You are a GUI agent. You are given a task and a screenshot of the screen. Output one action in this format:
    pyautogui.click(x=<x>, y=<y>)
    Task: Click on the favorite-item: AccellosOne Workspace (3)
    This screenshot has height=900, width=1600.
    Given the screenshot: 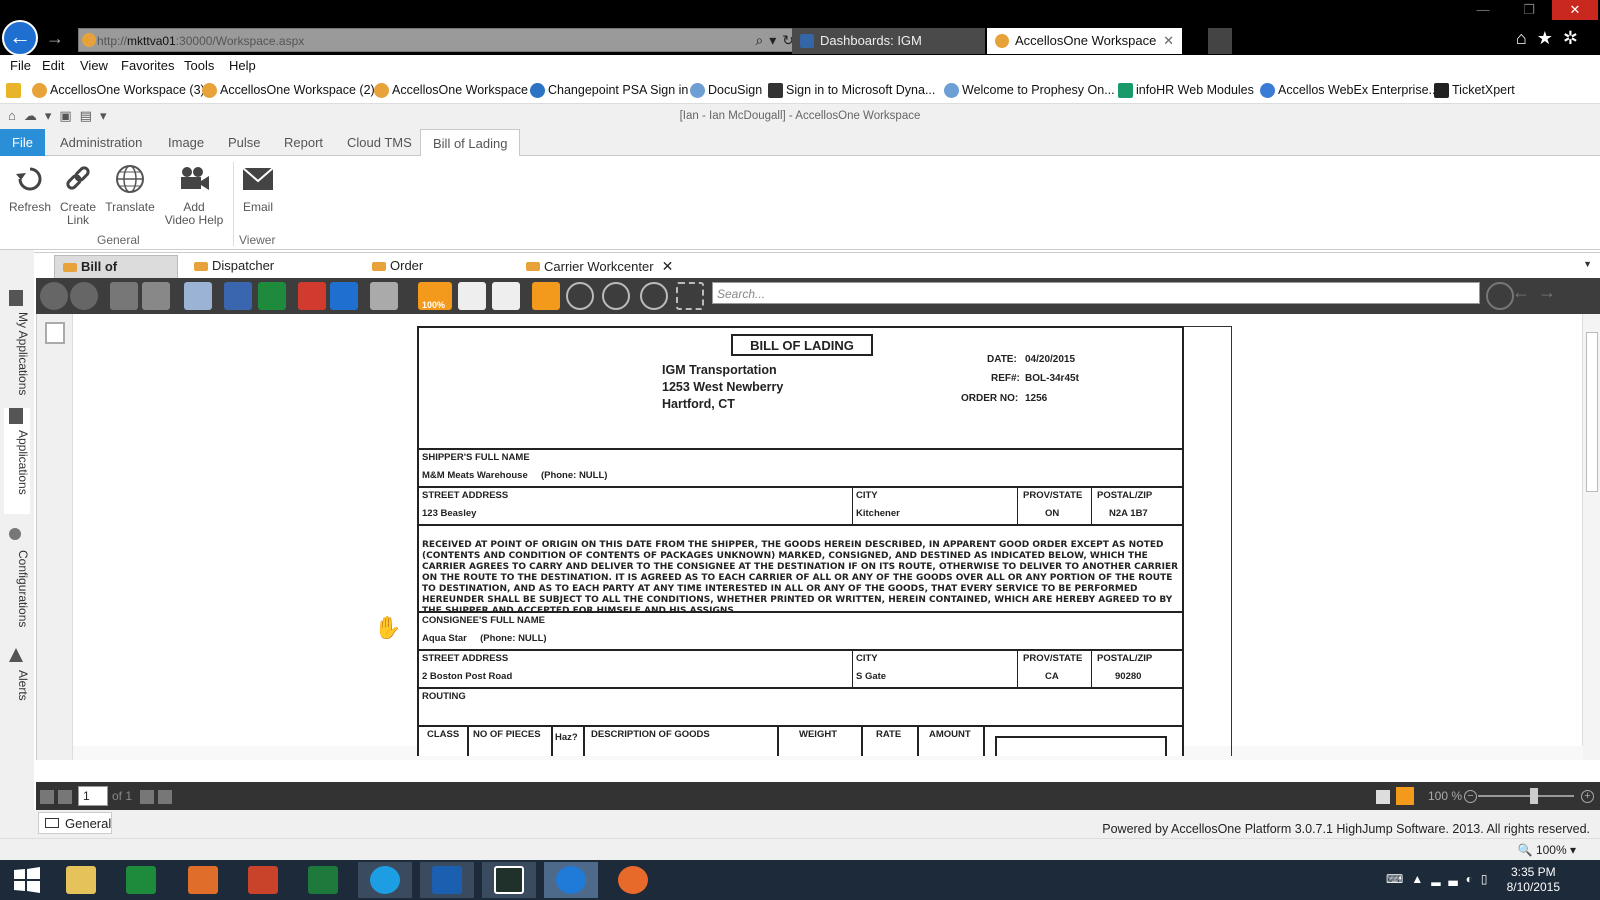 What is the action you would take?
    pyautogui.click(x=118, y=90)
    